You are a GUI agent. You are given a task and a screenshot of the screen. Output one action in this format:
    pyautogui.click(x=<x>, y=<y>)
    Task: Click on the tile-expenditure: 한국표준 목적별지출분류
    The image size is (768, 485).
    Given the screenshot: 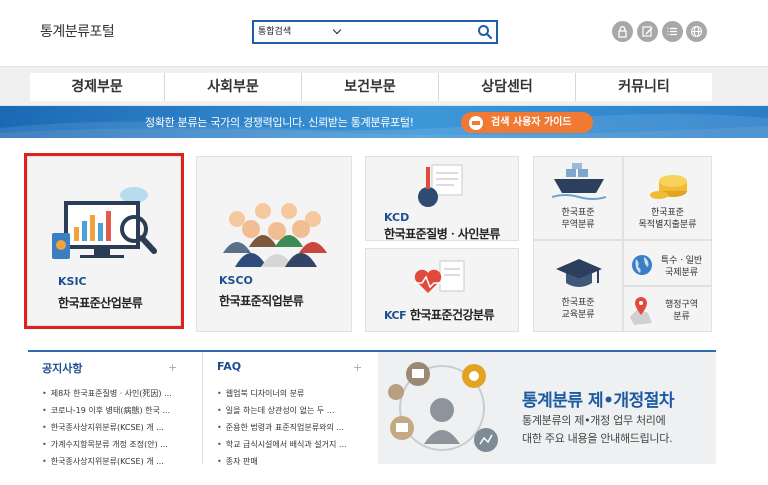 What is the action you would take?
    pyautogui.click(x=667, y=198)
    